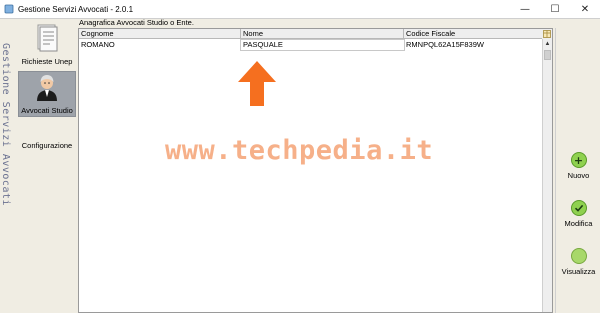  I want to click on document-icon, so click(47, 38).